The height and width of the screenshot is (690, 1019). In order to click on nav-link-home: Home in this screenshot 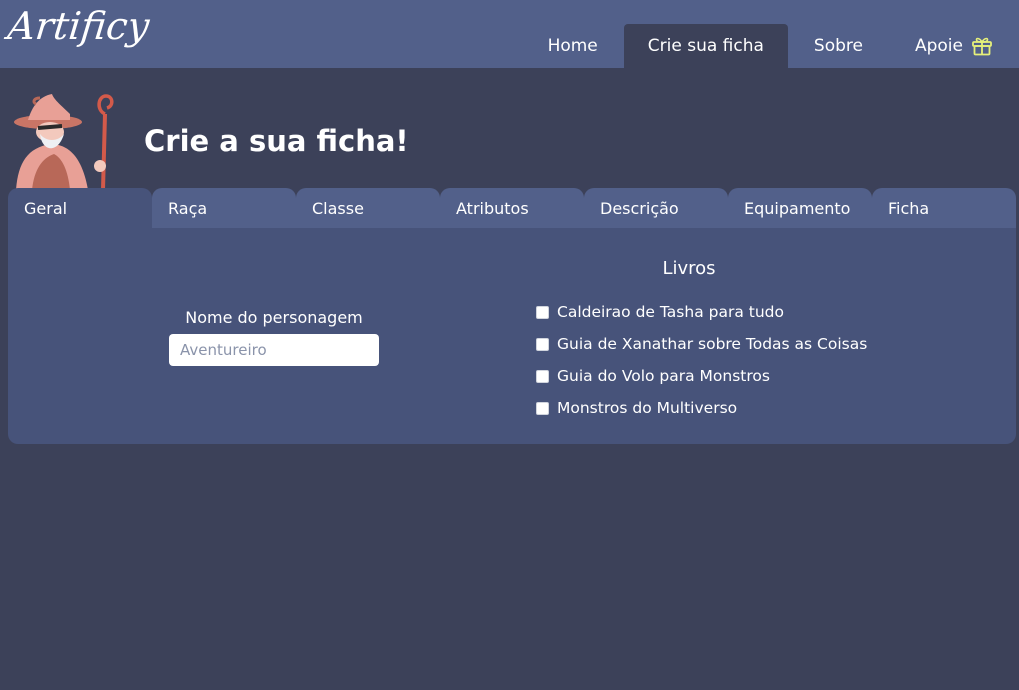, I will do `click(573, 46)`.